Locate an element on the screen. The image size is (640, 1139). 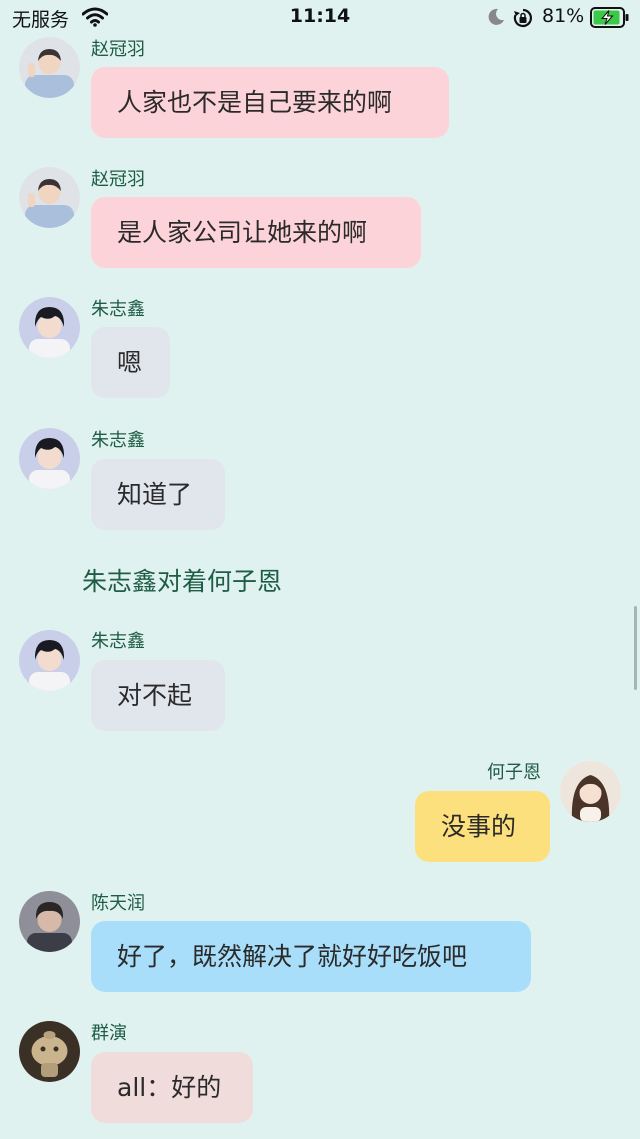
message-bubble: 是人家公司让她来的啊 is located at coordinates (256, 232).